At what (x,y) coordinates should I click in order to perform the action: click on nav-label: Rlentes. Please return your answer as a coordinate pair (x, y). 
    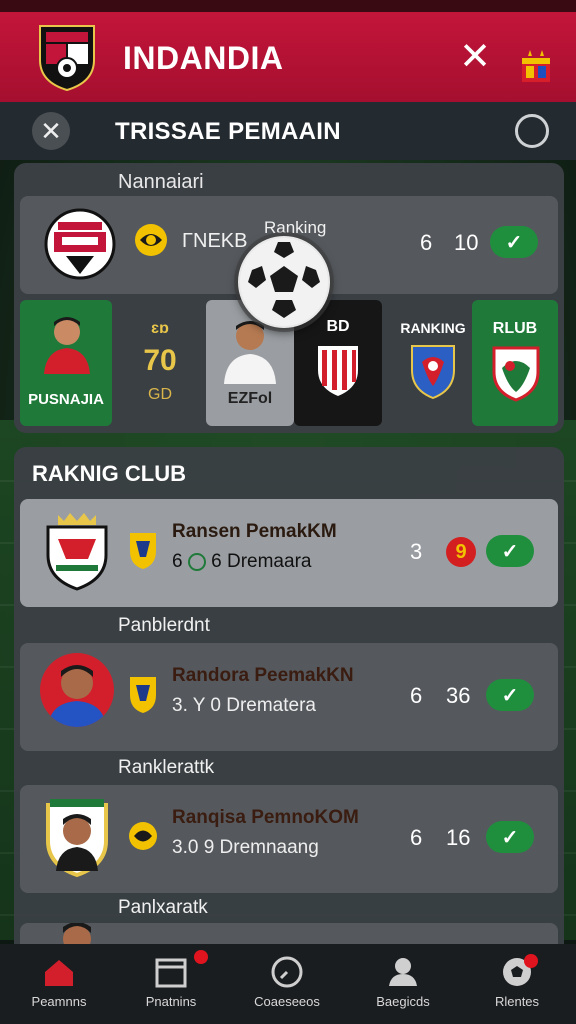
    Looking at the image, I should click on (517, 1001).